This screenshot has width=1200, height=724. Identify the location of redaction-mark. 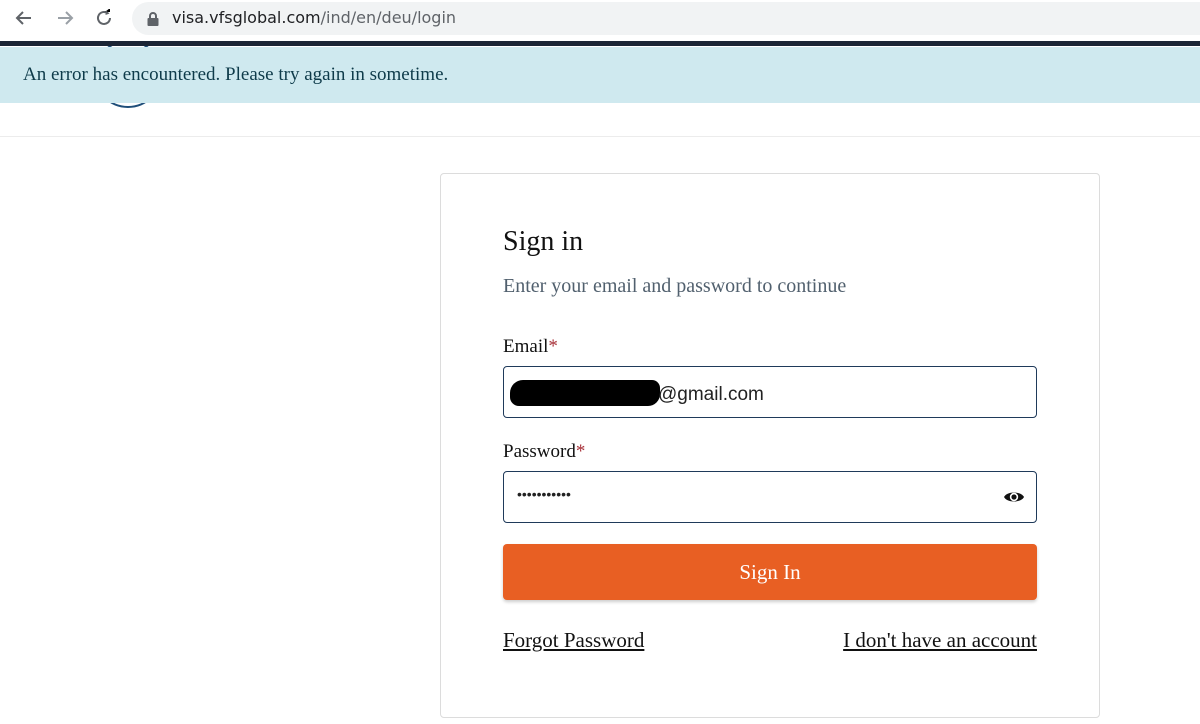
(585, 393).